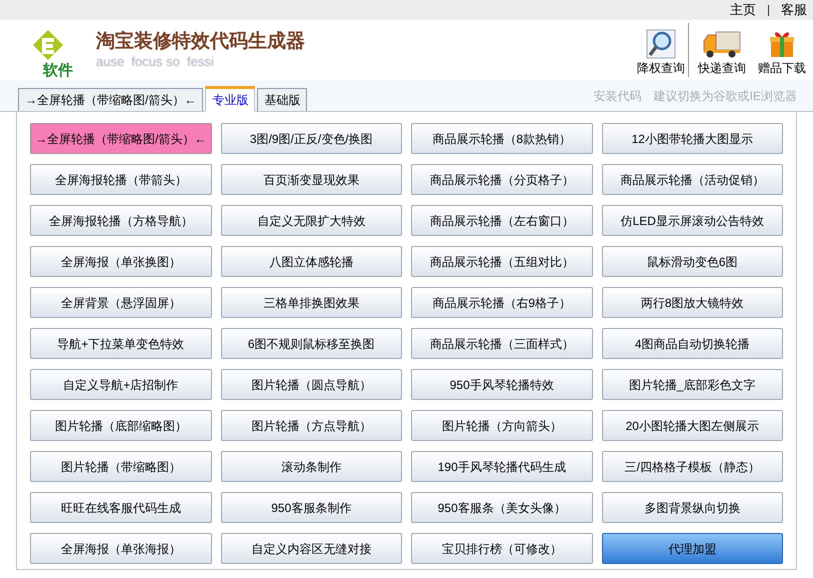 This screenshot has width=813, height=578. Describe the element at coordinates (111, 99) in the screenshot. I see `tab: →全屏轮播（带缩略图/箭头）←` at that location.